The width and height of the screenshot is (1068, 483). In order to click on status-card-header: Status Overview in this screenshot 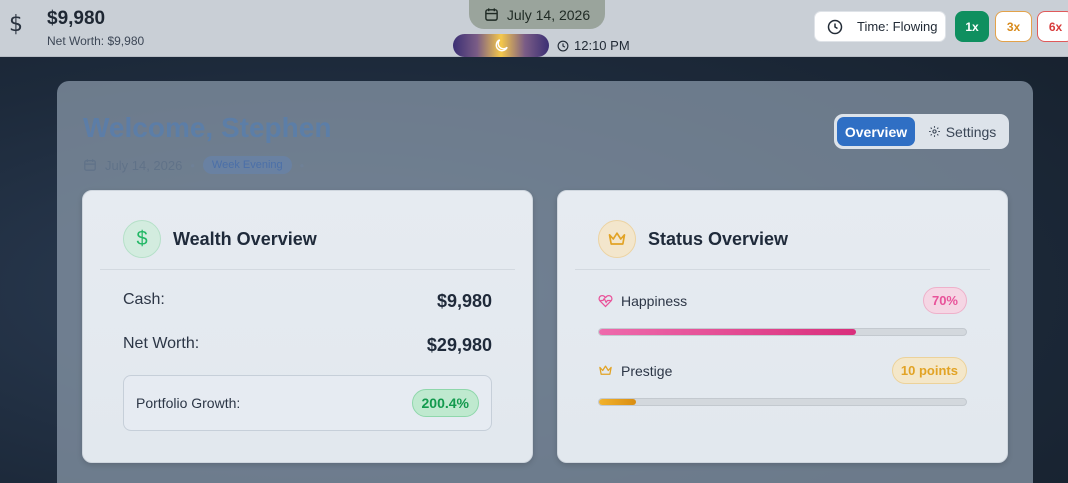, I will do `click(693, 239)`.